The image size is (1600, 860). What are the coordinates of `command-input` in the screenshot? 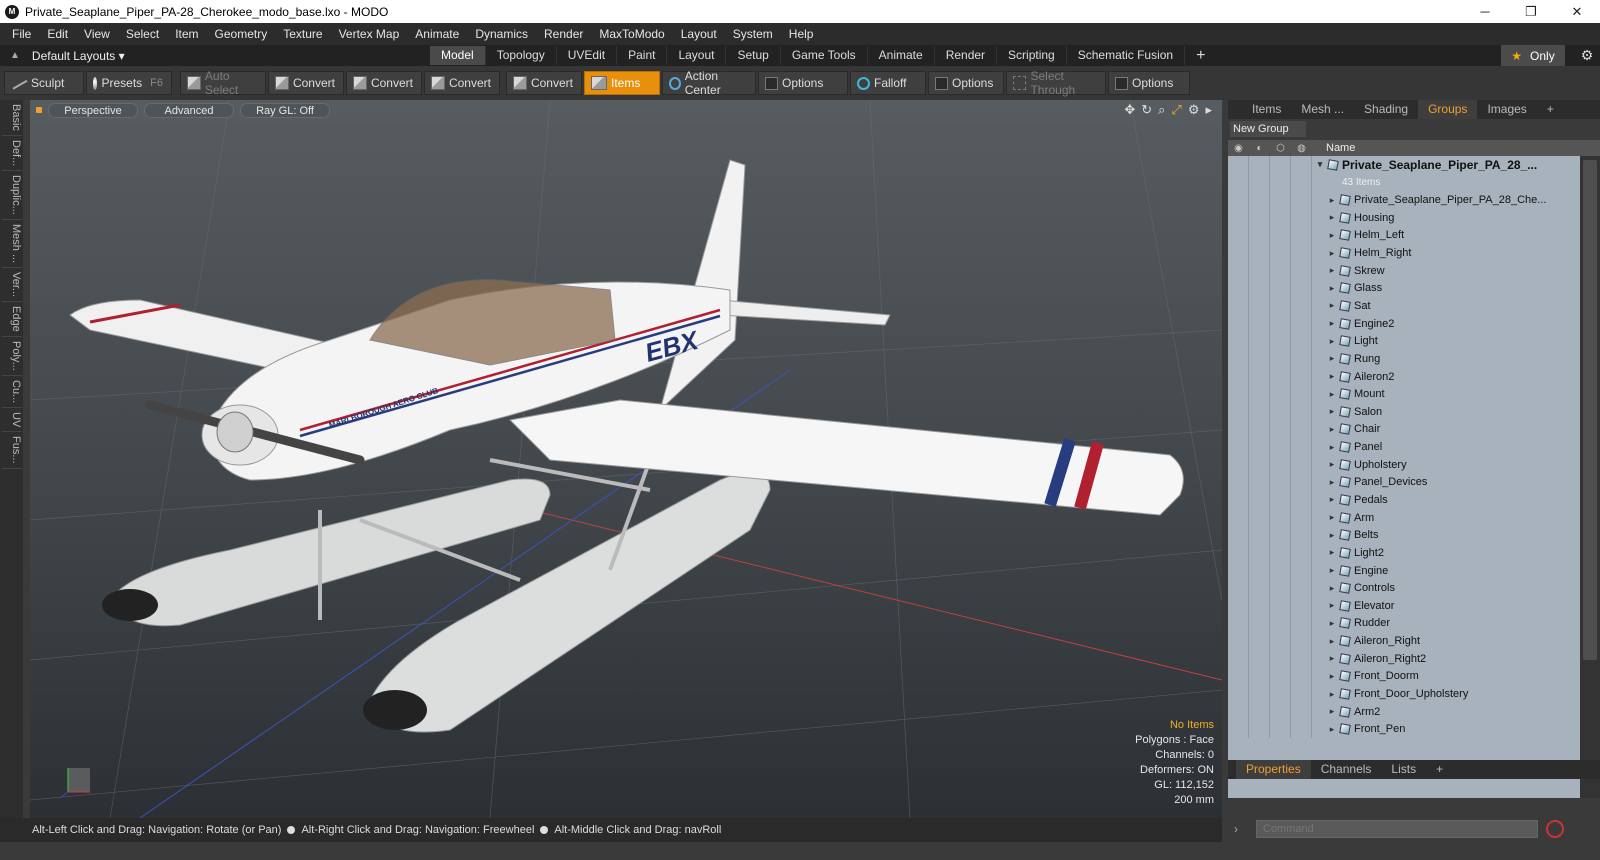 It's located at (1397, 829).